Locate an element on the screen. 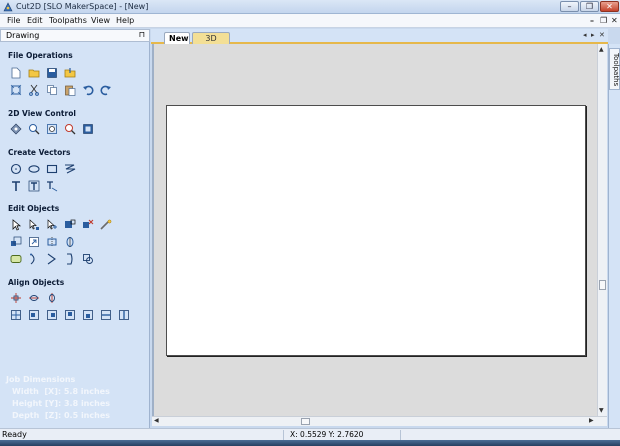 The height and width of the screenshot is (446, 620). section-file-operations: File Operations is located at coordinates (40, 55).